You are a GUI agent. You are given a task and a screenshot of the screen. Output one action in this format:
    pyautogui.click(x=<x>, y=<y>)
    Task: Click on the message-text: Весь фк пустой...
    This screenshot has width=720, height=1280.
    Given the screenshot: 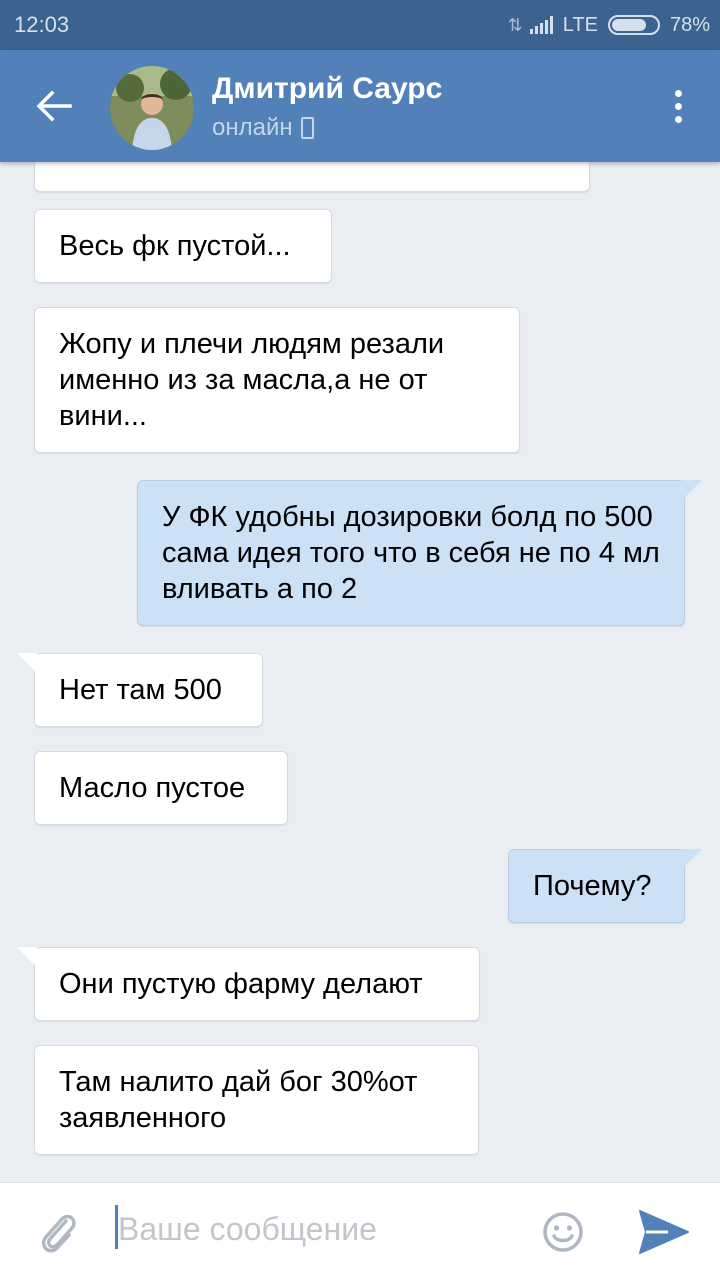 What is the action you would take?
    pyautogui.click(x=175, y=246)
    